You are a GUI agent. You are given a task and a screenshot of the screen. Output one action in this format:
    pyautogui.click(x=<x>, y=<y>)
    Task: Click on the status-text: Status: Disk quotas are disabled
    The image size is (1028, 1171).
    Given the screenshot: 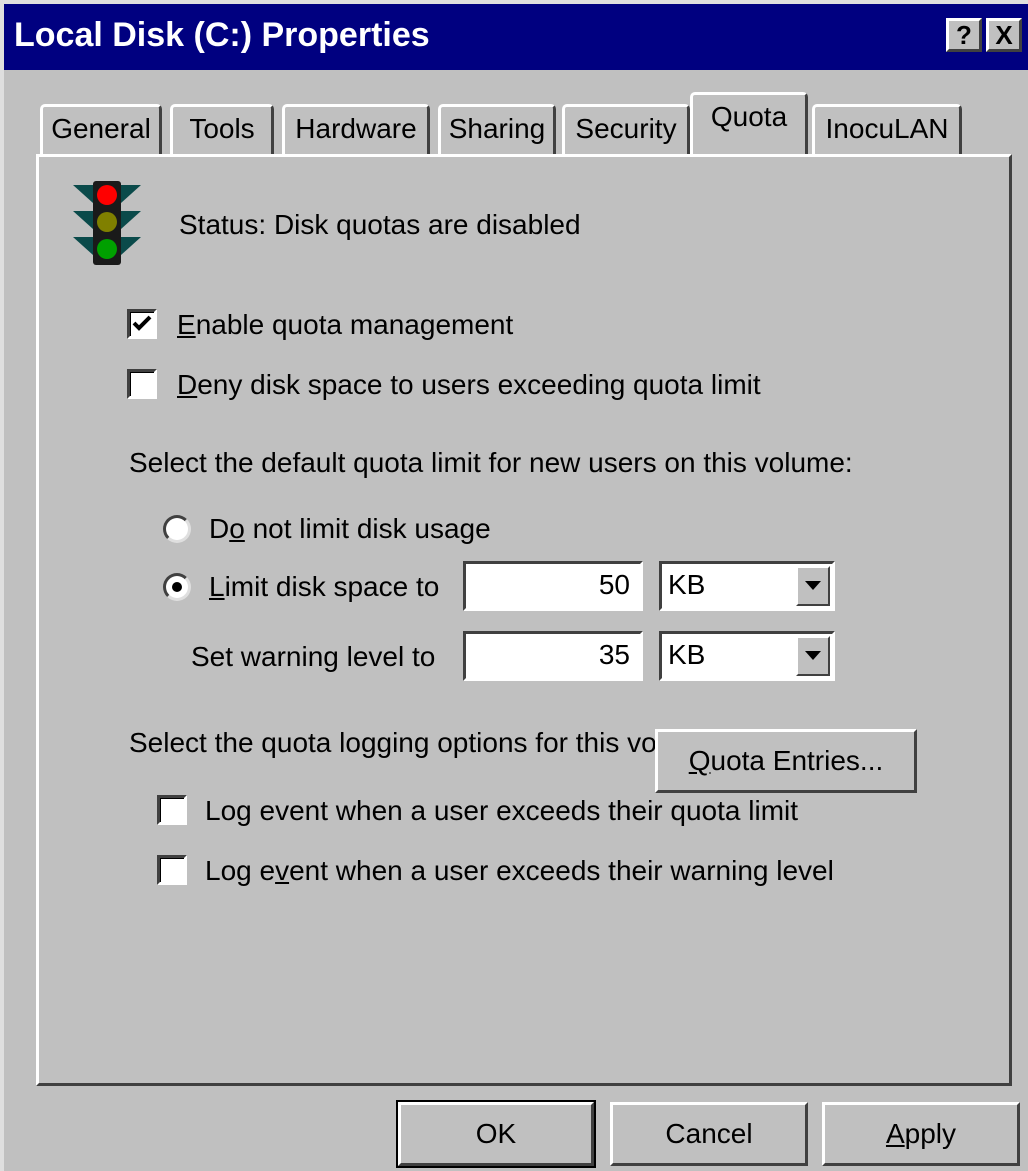 What is the action you would take?
    pyautogui.click(x=380, y=224)
    